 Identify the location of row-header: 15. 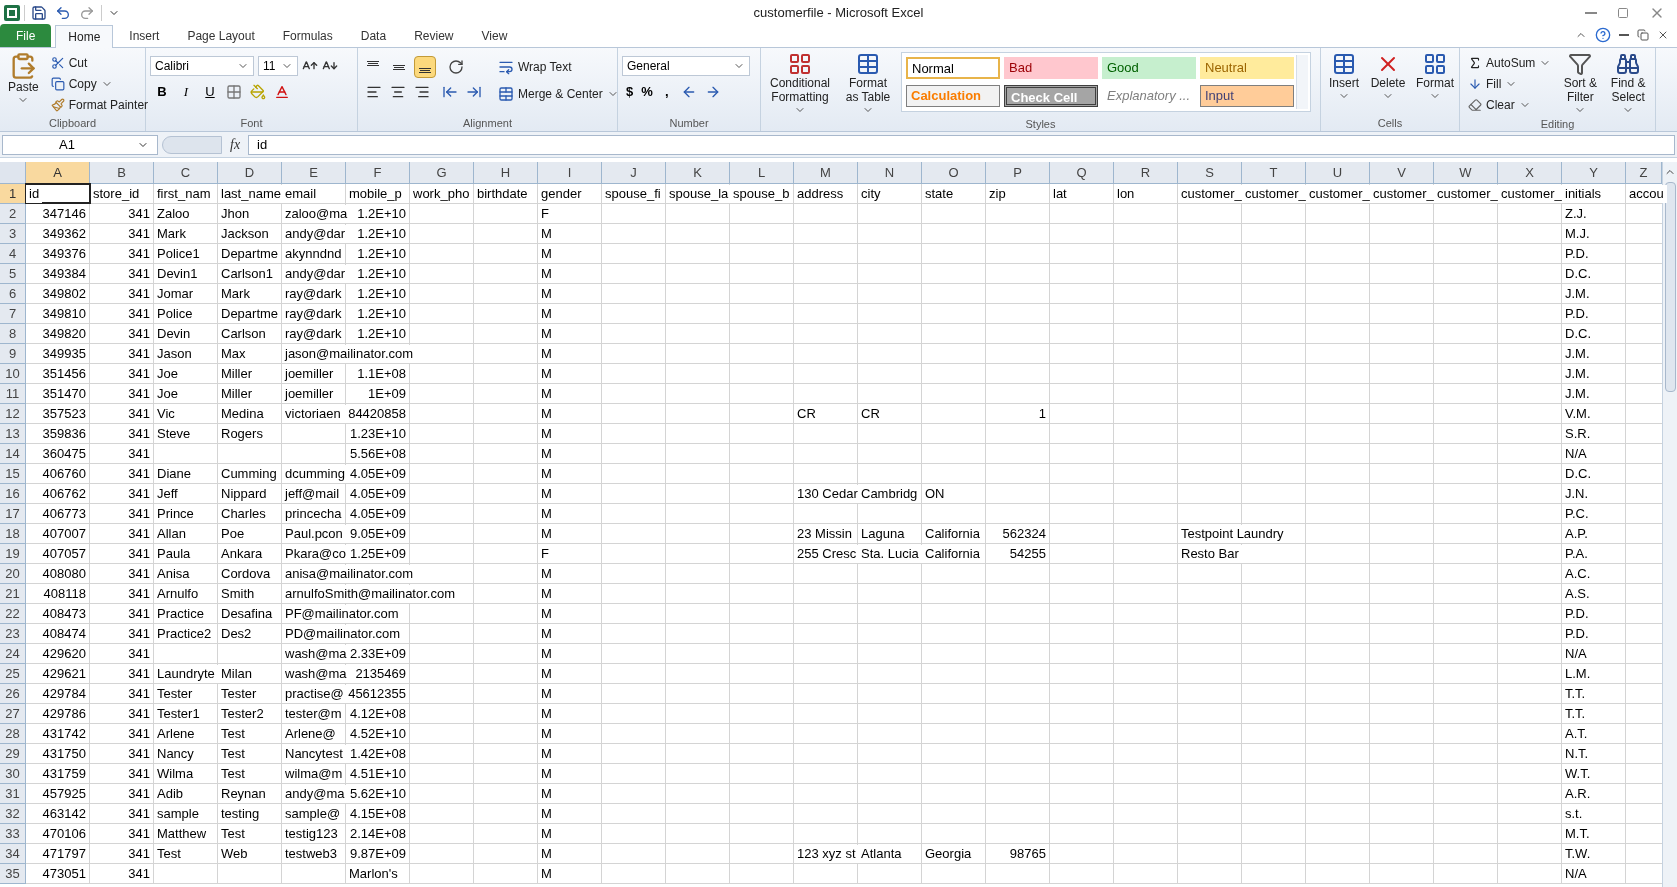
(13, 474).